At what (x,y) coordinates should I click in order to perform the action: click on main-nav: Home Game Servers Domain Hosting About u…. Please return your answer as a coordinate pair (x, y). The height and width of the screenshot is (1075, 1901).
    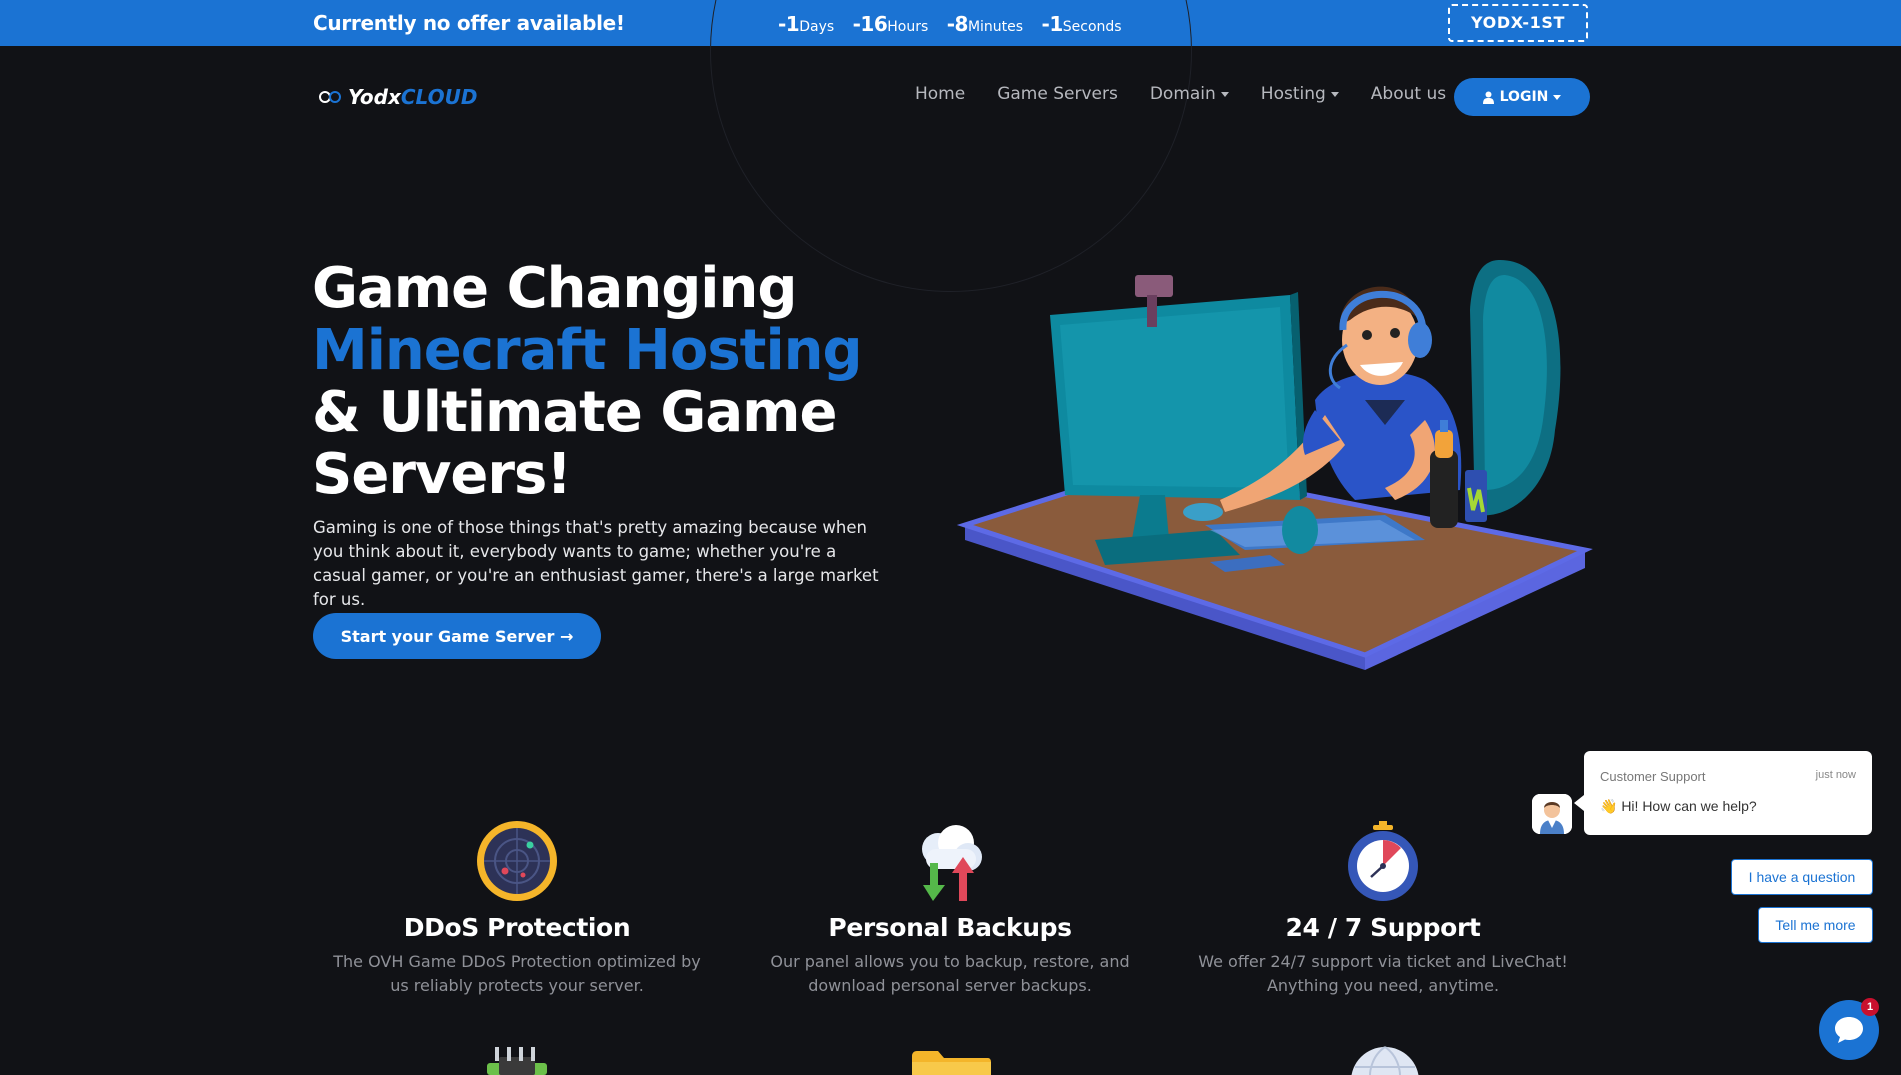
    Looking at the image, I should click on (1180, 94).